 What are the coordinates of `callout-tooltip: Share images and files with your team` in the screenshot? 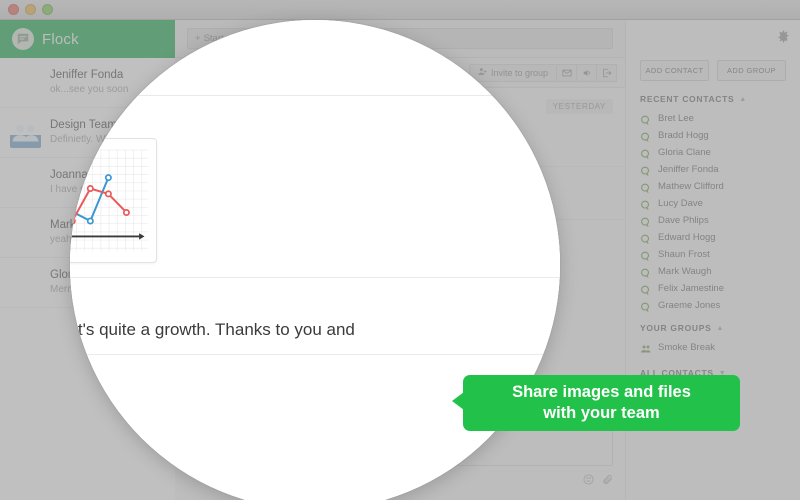 It's located at (596, 403).